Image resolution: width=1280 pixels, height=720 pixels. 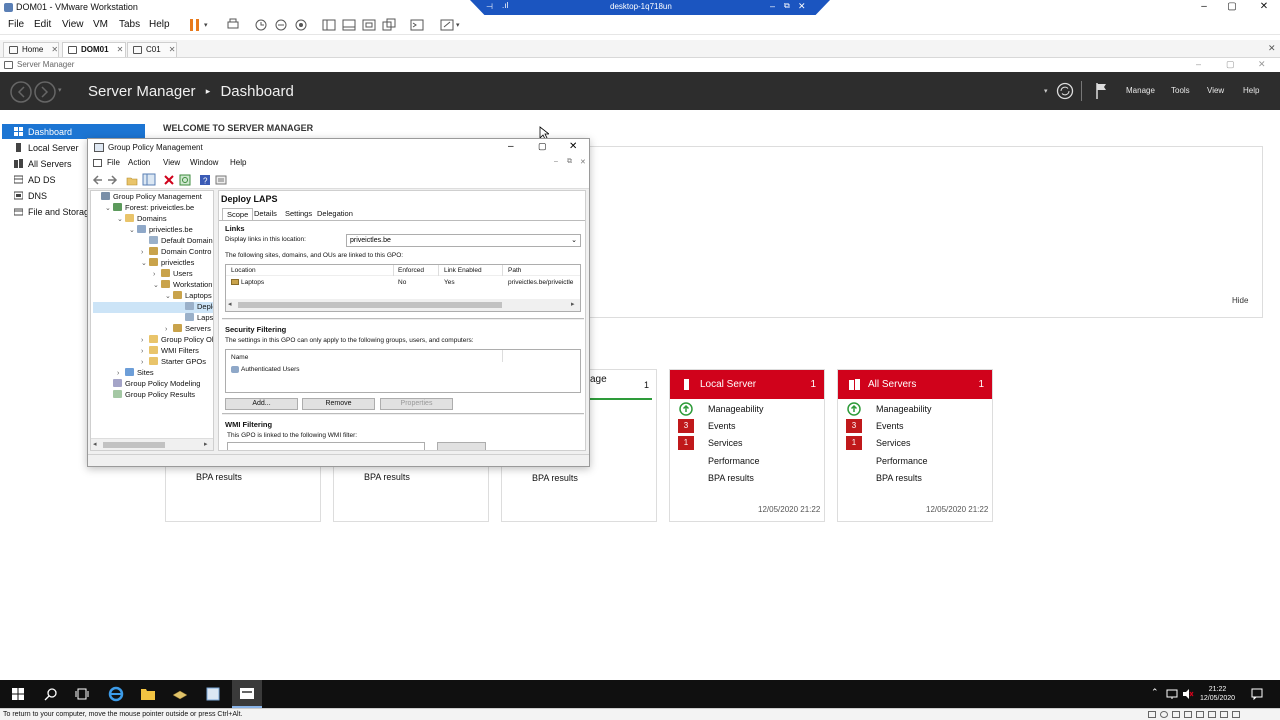 What do you see at coordinates (747, 384) in the screenshot?
I see `tile-header: Local Server 1` at bounding box center [747, 384].